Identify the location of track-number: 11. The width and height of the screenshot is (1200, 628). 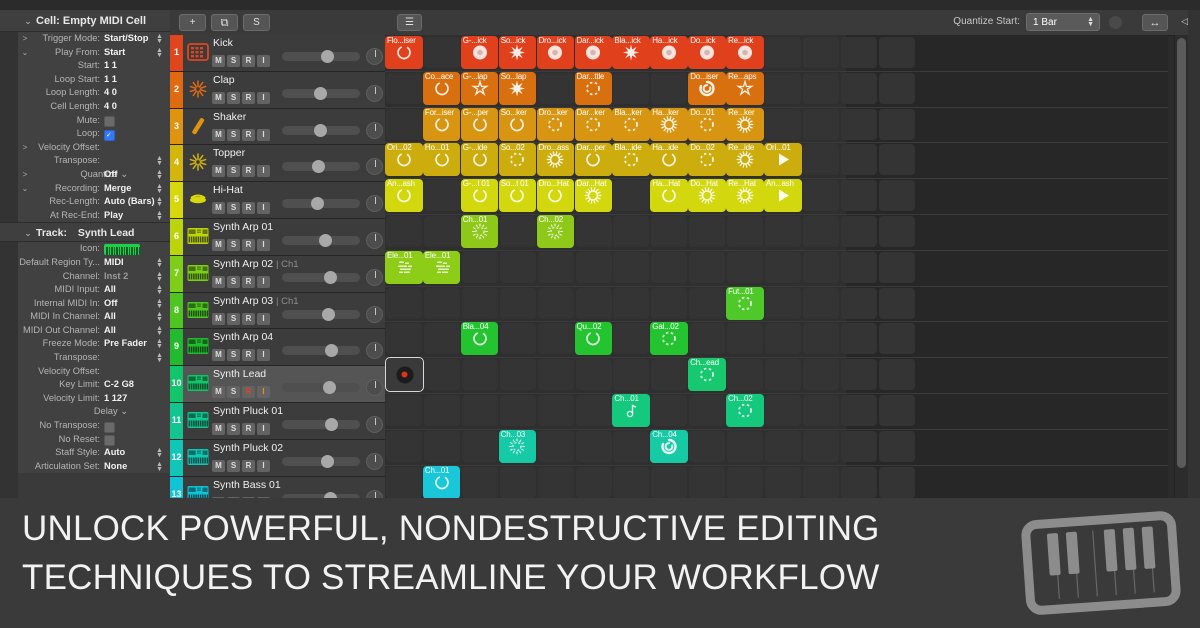
(176, 420).